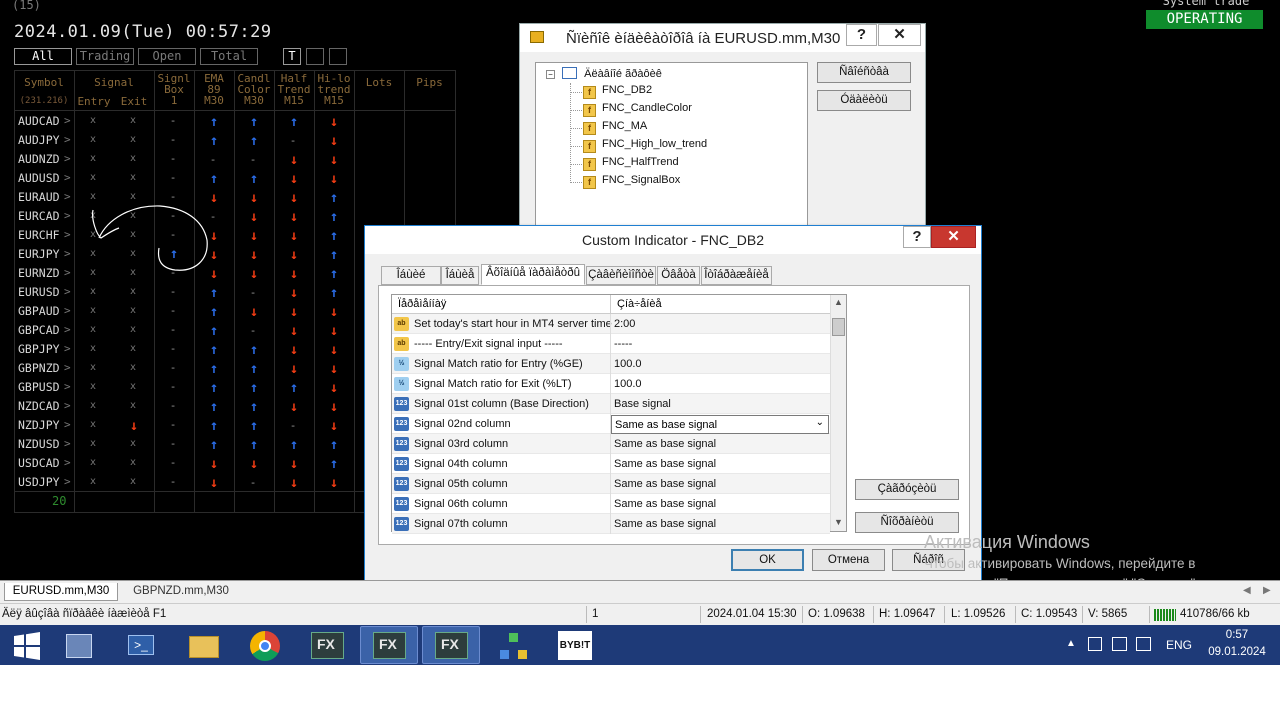 Image resolution: width=1280 pixels, height=720 pixels. What do you see at coordinates (611, 484) in the screenshot?
I see `param-row: 123 Signal 05th column Same as base signal` at bounding box center [611, 484].